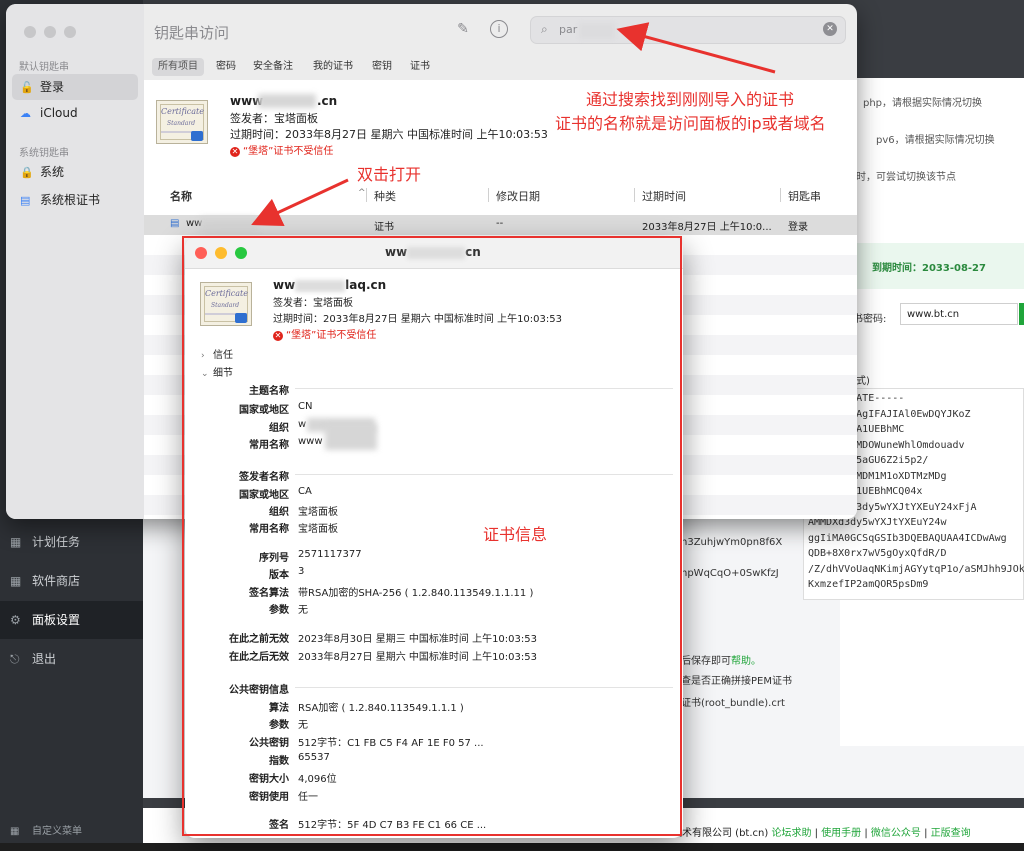 The width and height of the screenshot is (1024, 851). Describe the element at coordinates (300, 202) in the screenshot. I see `arrow-to-row` at that location.